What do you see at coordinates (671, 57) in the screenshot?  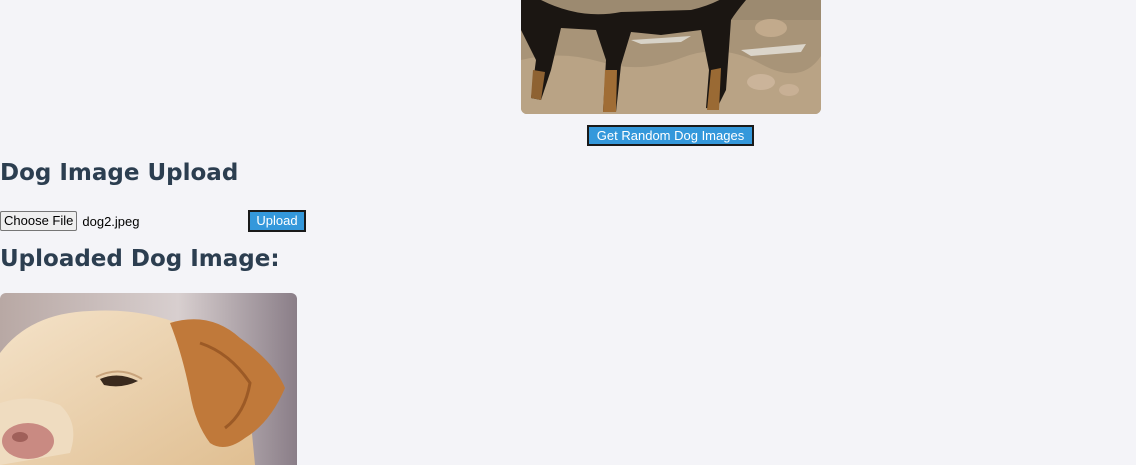 I see `random-dog-image` at bounding box center [671, 57].